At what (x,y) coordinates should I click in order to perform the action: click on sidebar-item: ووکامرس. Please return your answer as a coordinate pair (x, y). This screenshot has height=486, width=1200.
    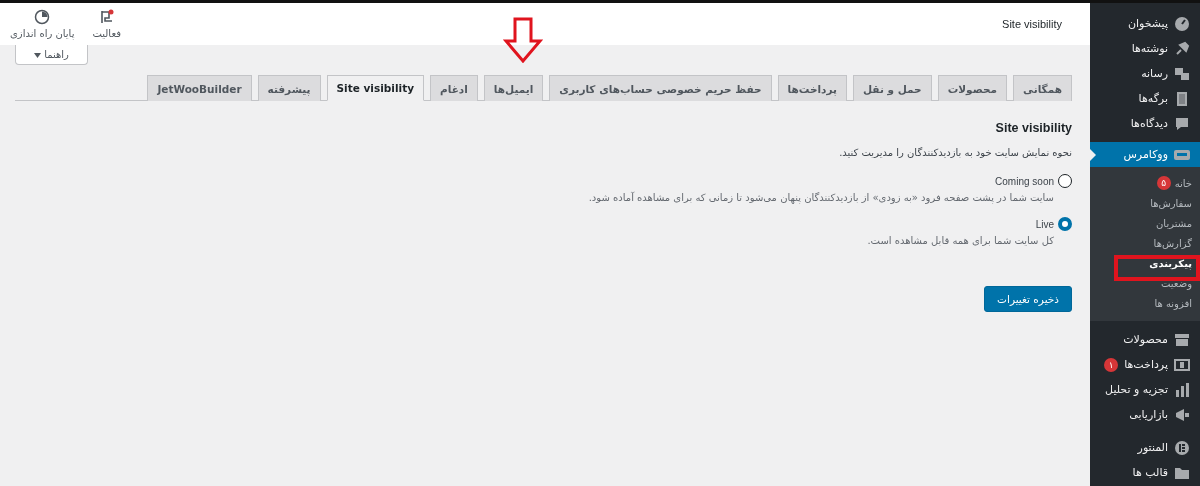
    Looking at the image, I should click on (1145, 154).